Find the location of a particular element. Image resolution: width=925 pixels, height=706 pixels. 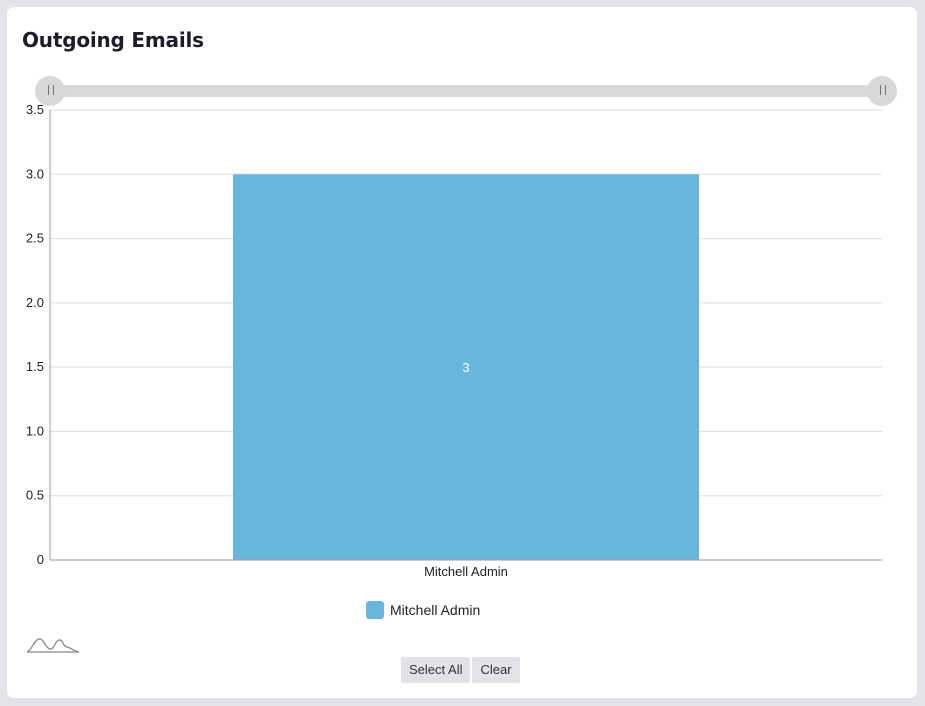

y-tick-label: 3.0 is located at coordinates (35, 173).